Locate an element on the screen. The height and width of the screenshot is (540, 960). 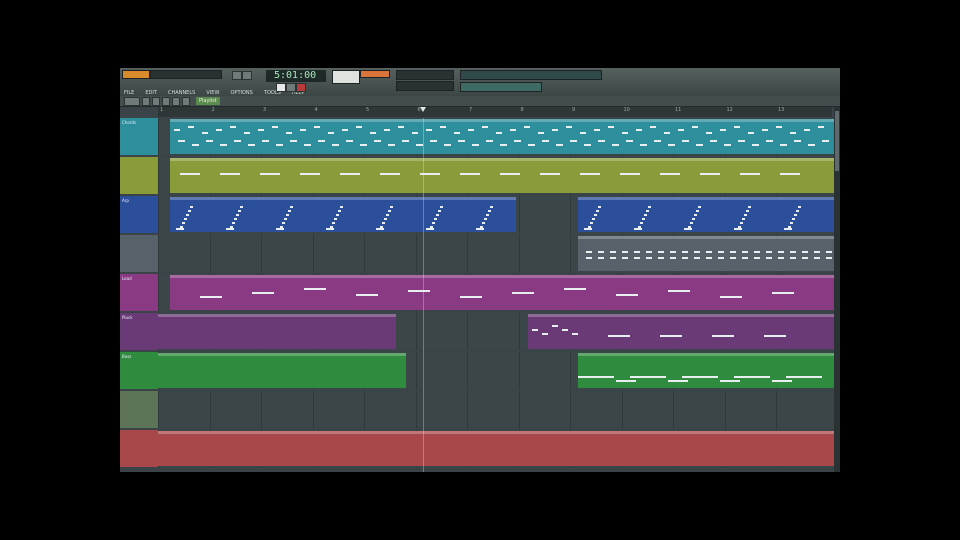
track-header: Lead is located at coordinates (139, 292).